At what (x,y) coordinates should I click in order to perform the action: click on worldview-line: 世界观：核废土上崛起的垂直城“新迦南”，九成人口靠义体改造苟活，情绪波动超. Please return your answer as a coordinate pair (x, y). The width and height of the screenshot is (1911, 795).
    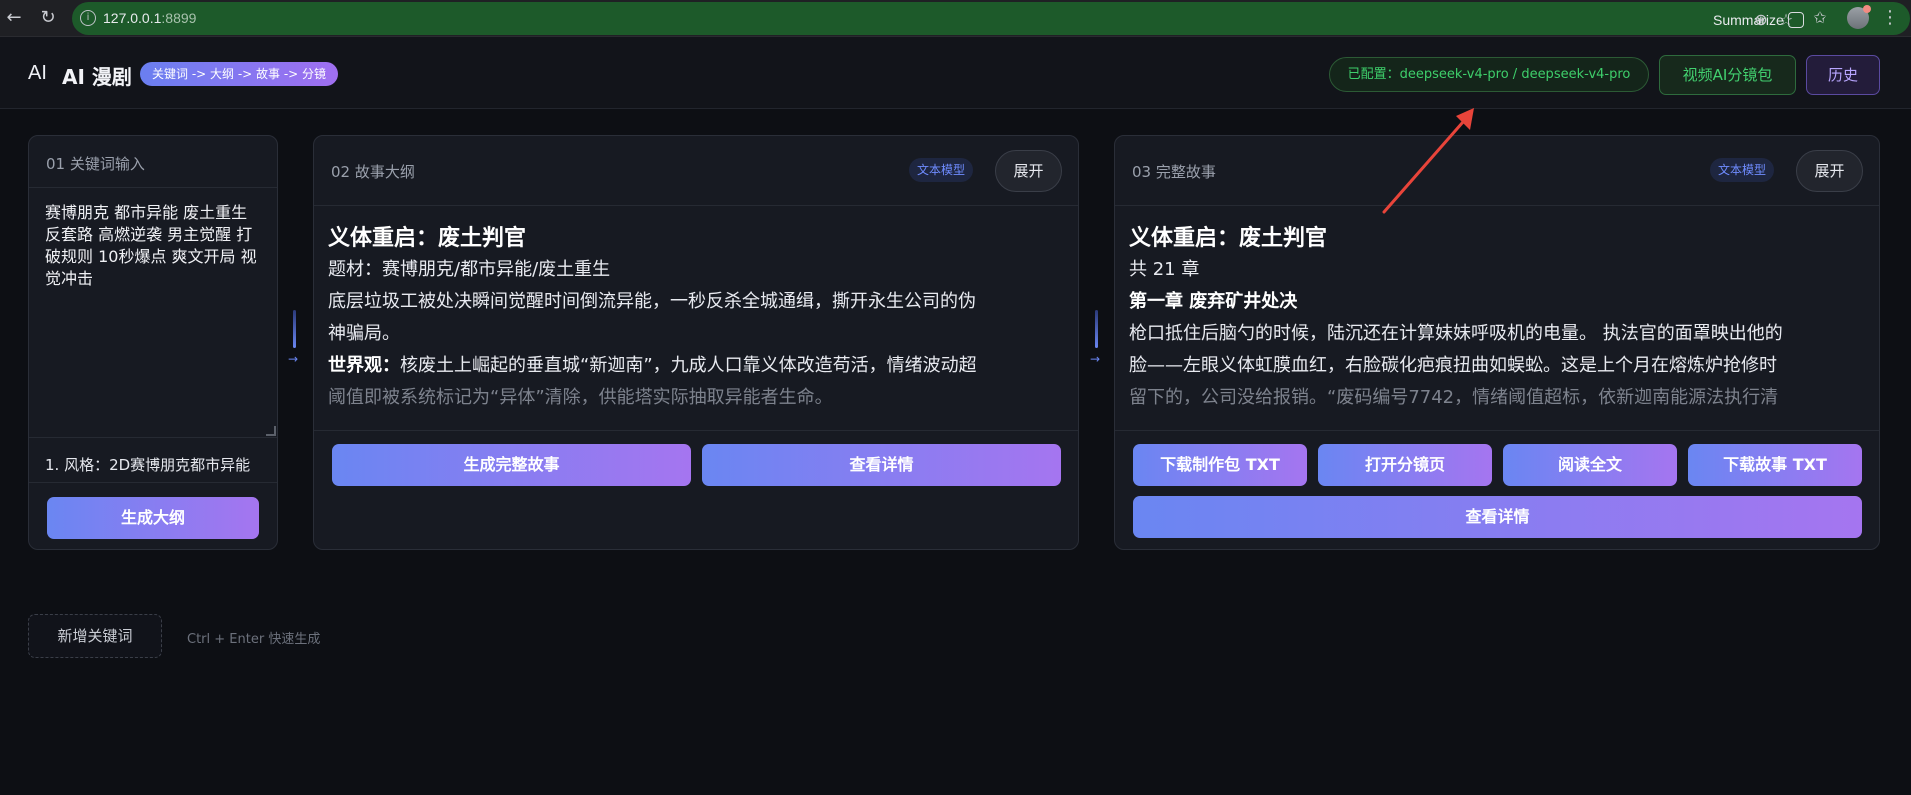
    Looking at the image, I should click on (696, 366).